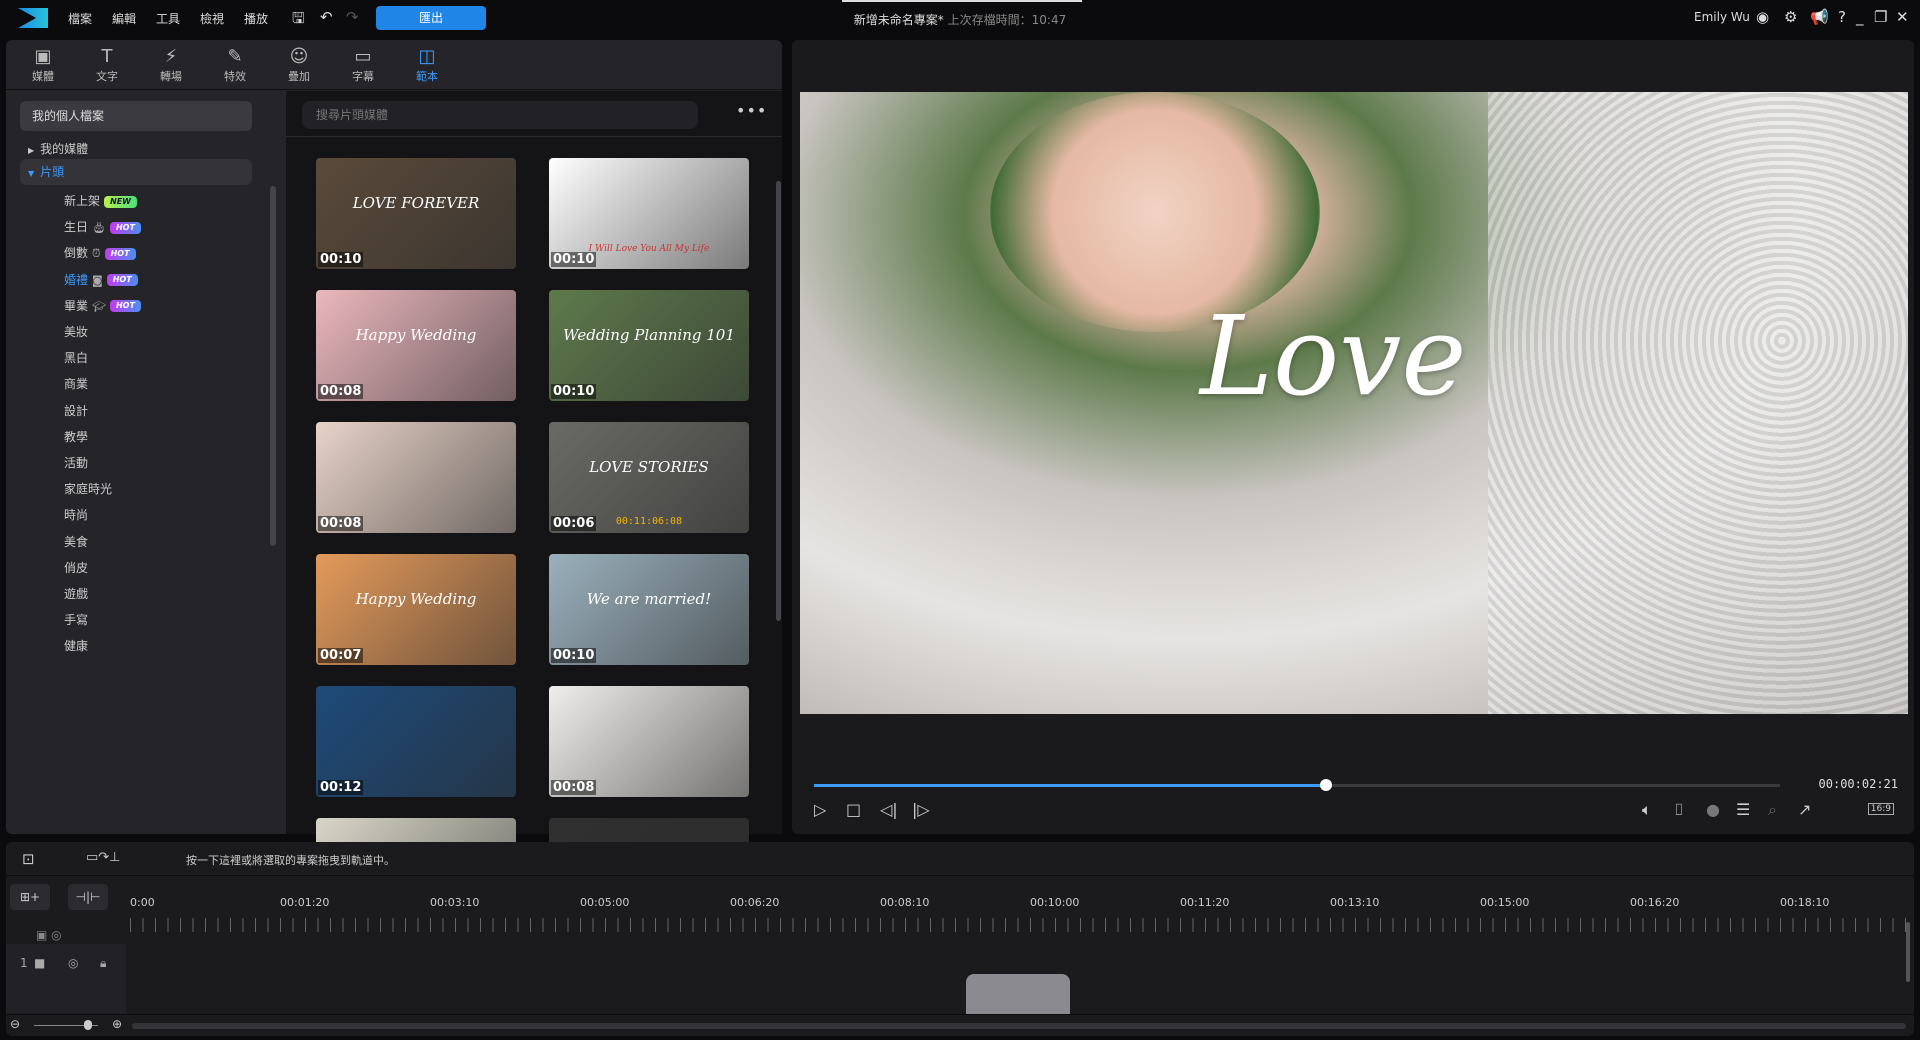 Image resolution: width=1920 pixels, height=1040 pixels. Describe the element at coordinates (649, 609) in the screenshot. I see `template-thumbnail: We are married! 00:10` at that location.